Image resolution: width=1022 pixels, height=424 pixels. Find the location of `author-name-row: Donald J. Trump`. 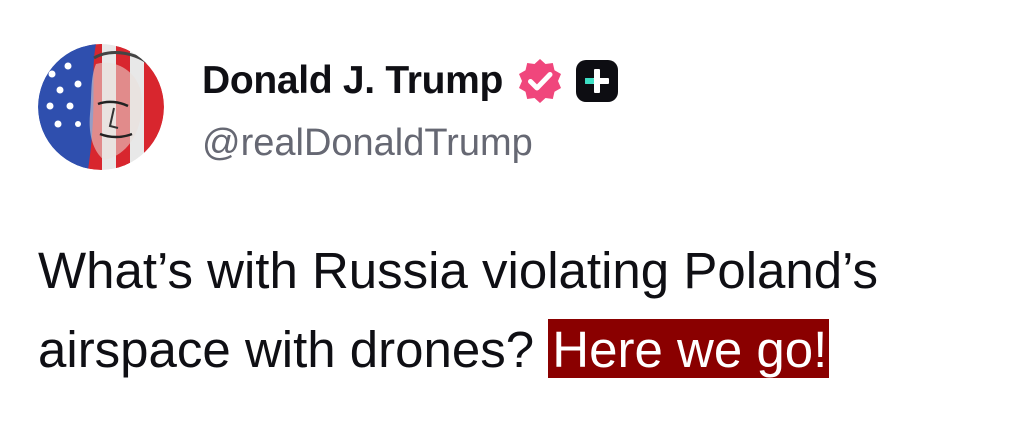

author-name-row: Donald J. Trump is located at coordinates (410, 81).